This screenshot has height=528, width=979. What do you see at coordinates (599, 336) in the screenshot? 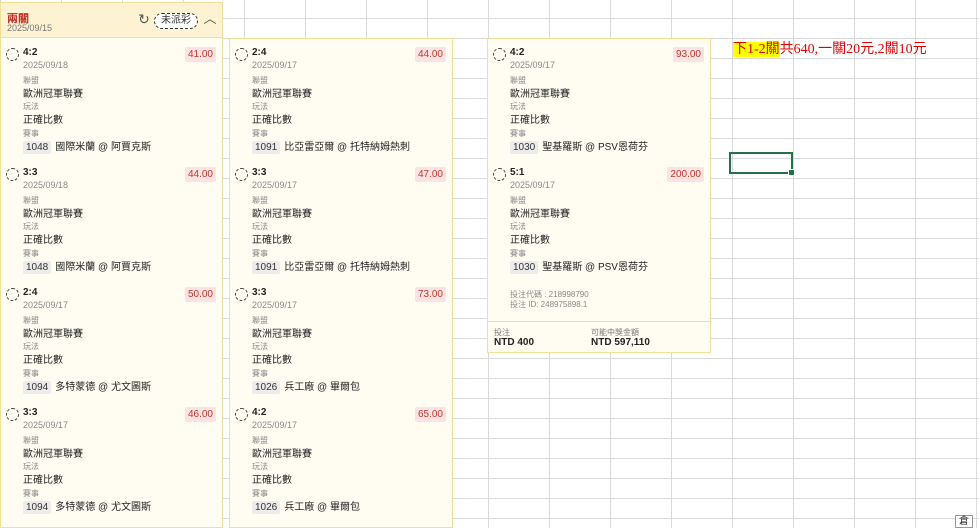
I see `slip-footer: 投注 NTD 400 可能中獎金額 NTD 597,110` at bounding box center [599, 336].